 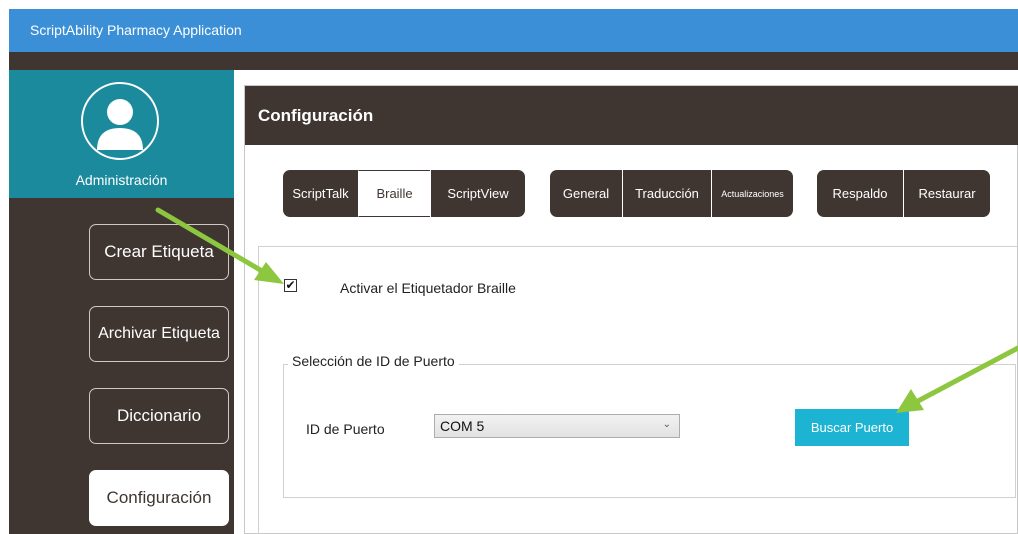 I want to click on user-icon, so click(x=120, y=121).